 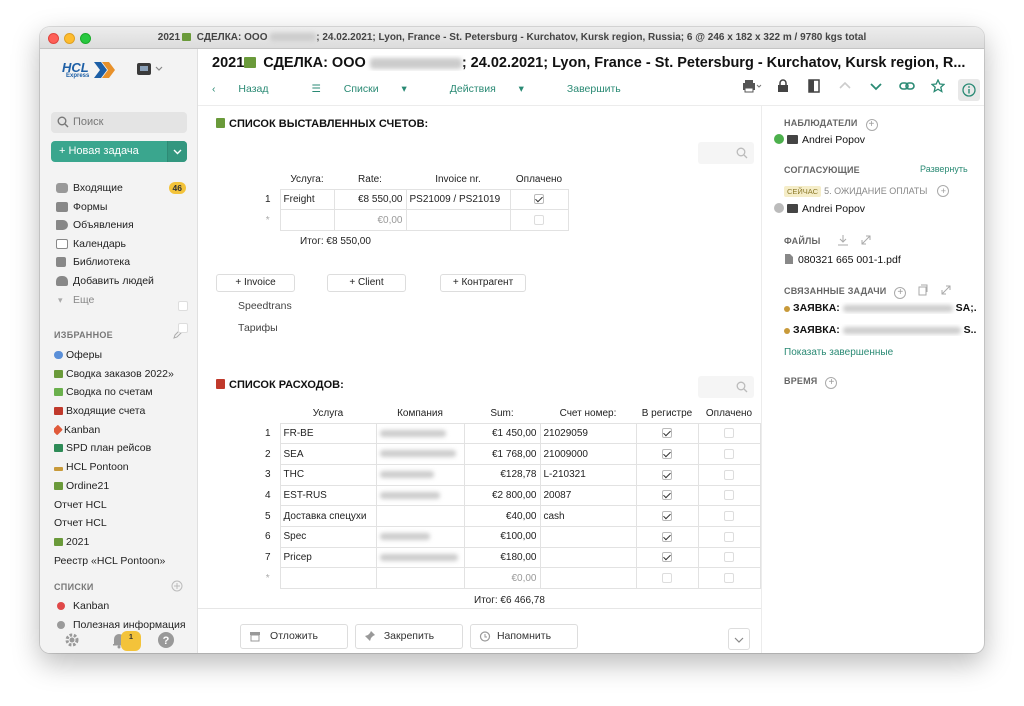 What do you see at coordinates (508, 536) in the screenshot?
I see `table-row: 6 Spec €100,00` at bounding box center [508, 536].